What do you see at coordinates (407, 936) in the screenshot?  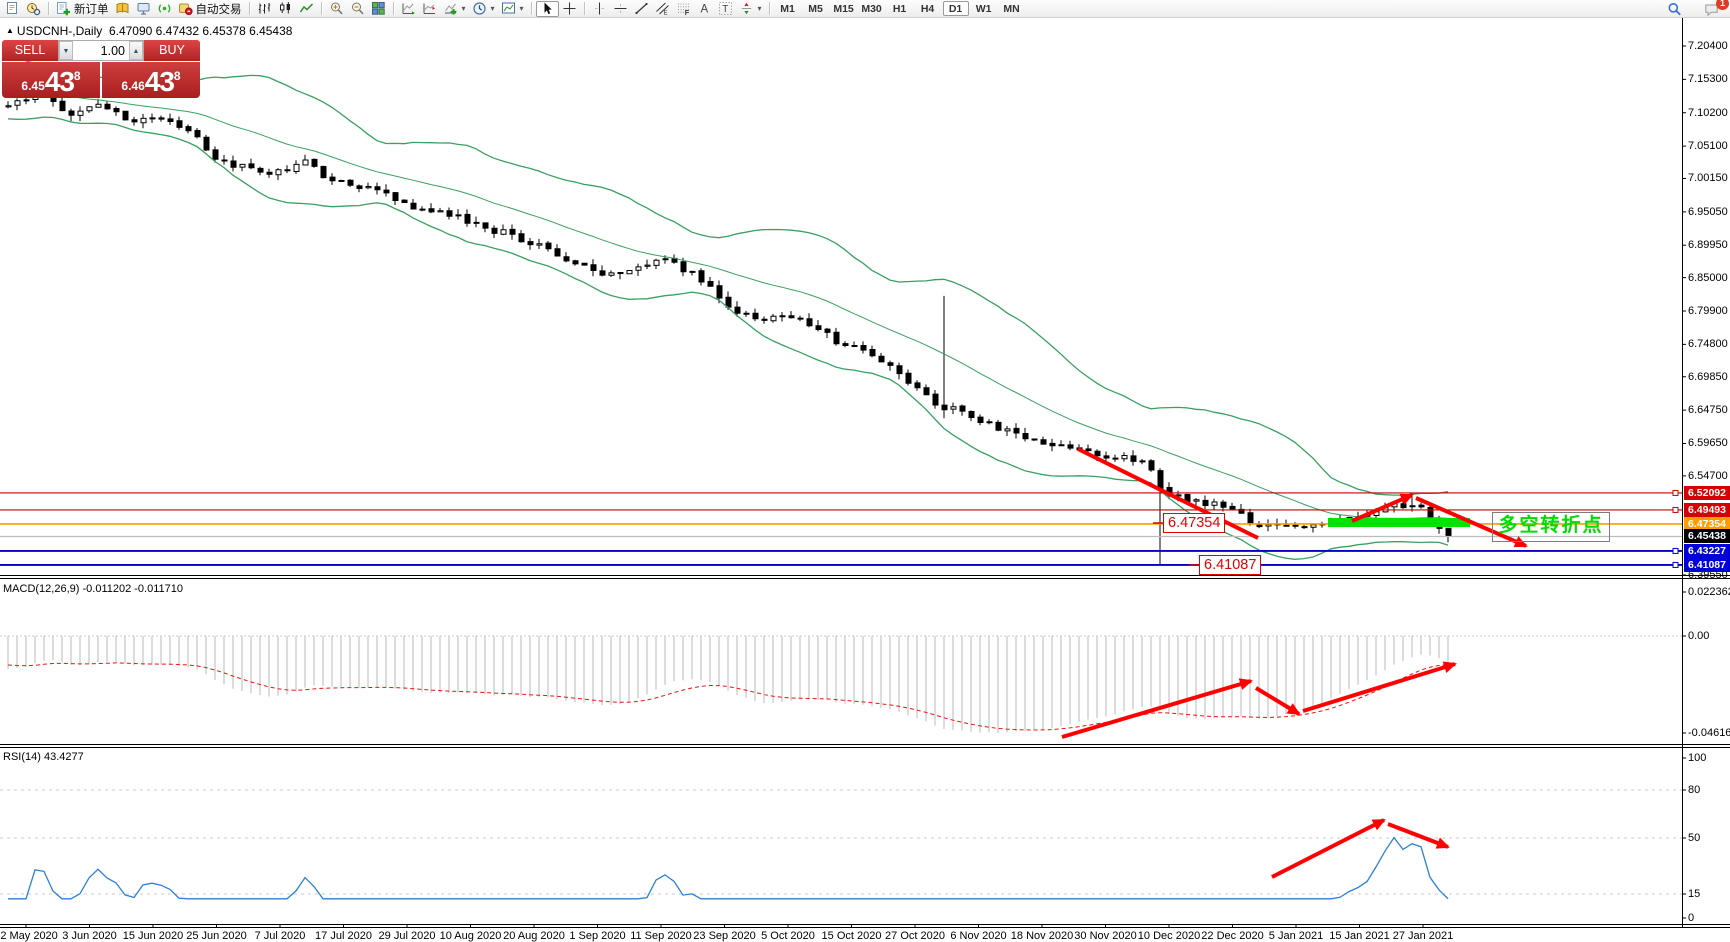 I see `date-axis-label: 29 Jul 2020` at bounding box center [407, 936].